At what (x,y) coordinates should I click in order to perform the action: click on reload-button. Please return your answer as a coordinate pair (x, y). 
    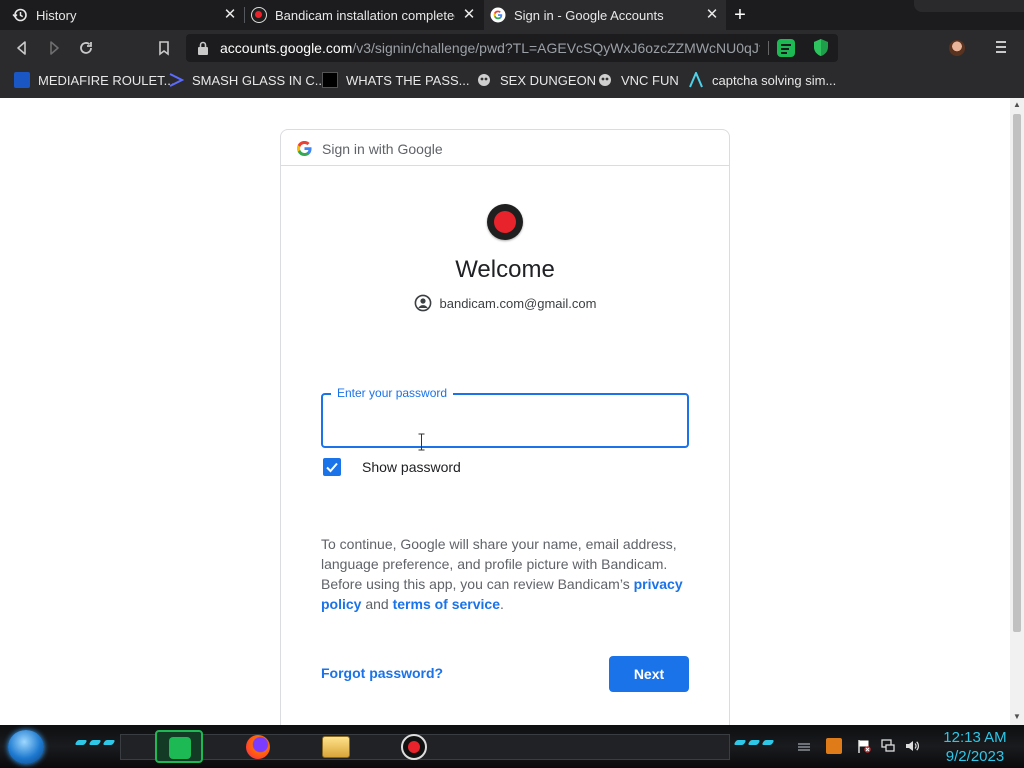
    Looking at the image, I should click on (86, 48).